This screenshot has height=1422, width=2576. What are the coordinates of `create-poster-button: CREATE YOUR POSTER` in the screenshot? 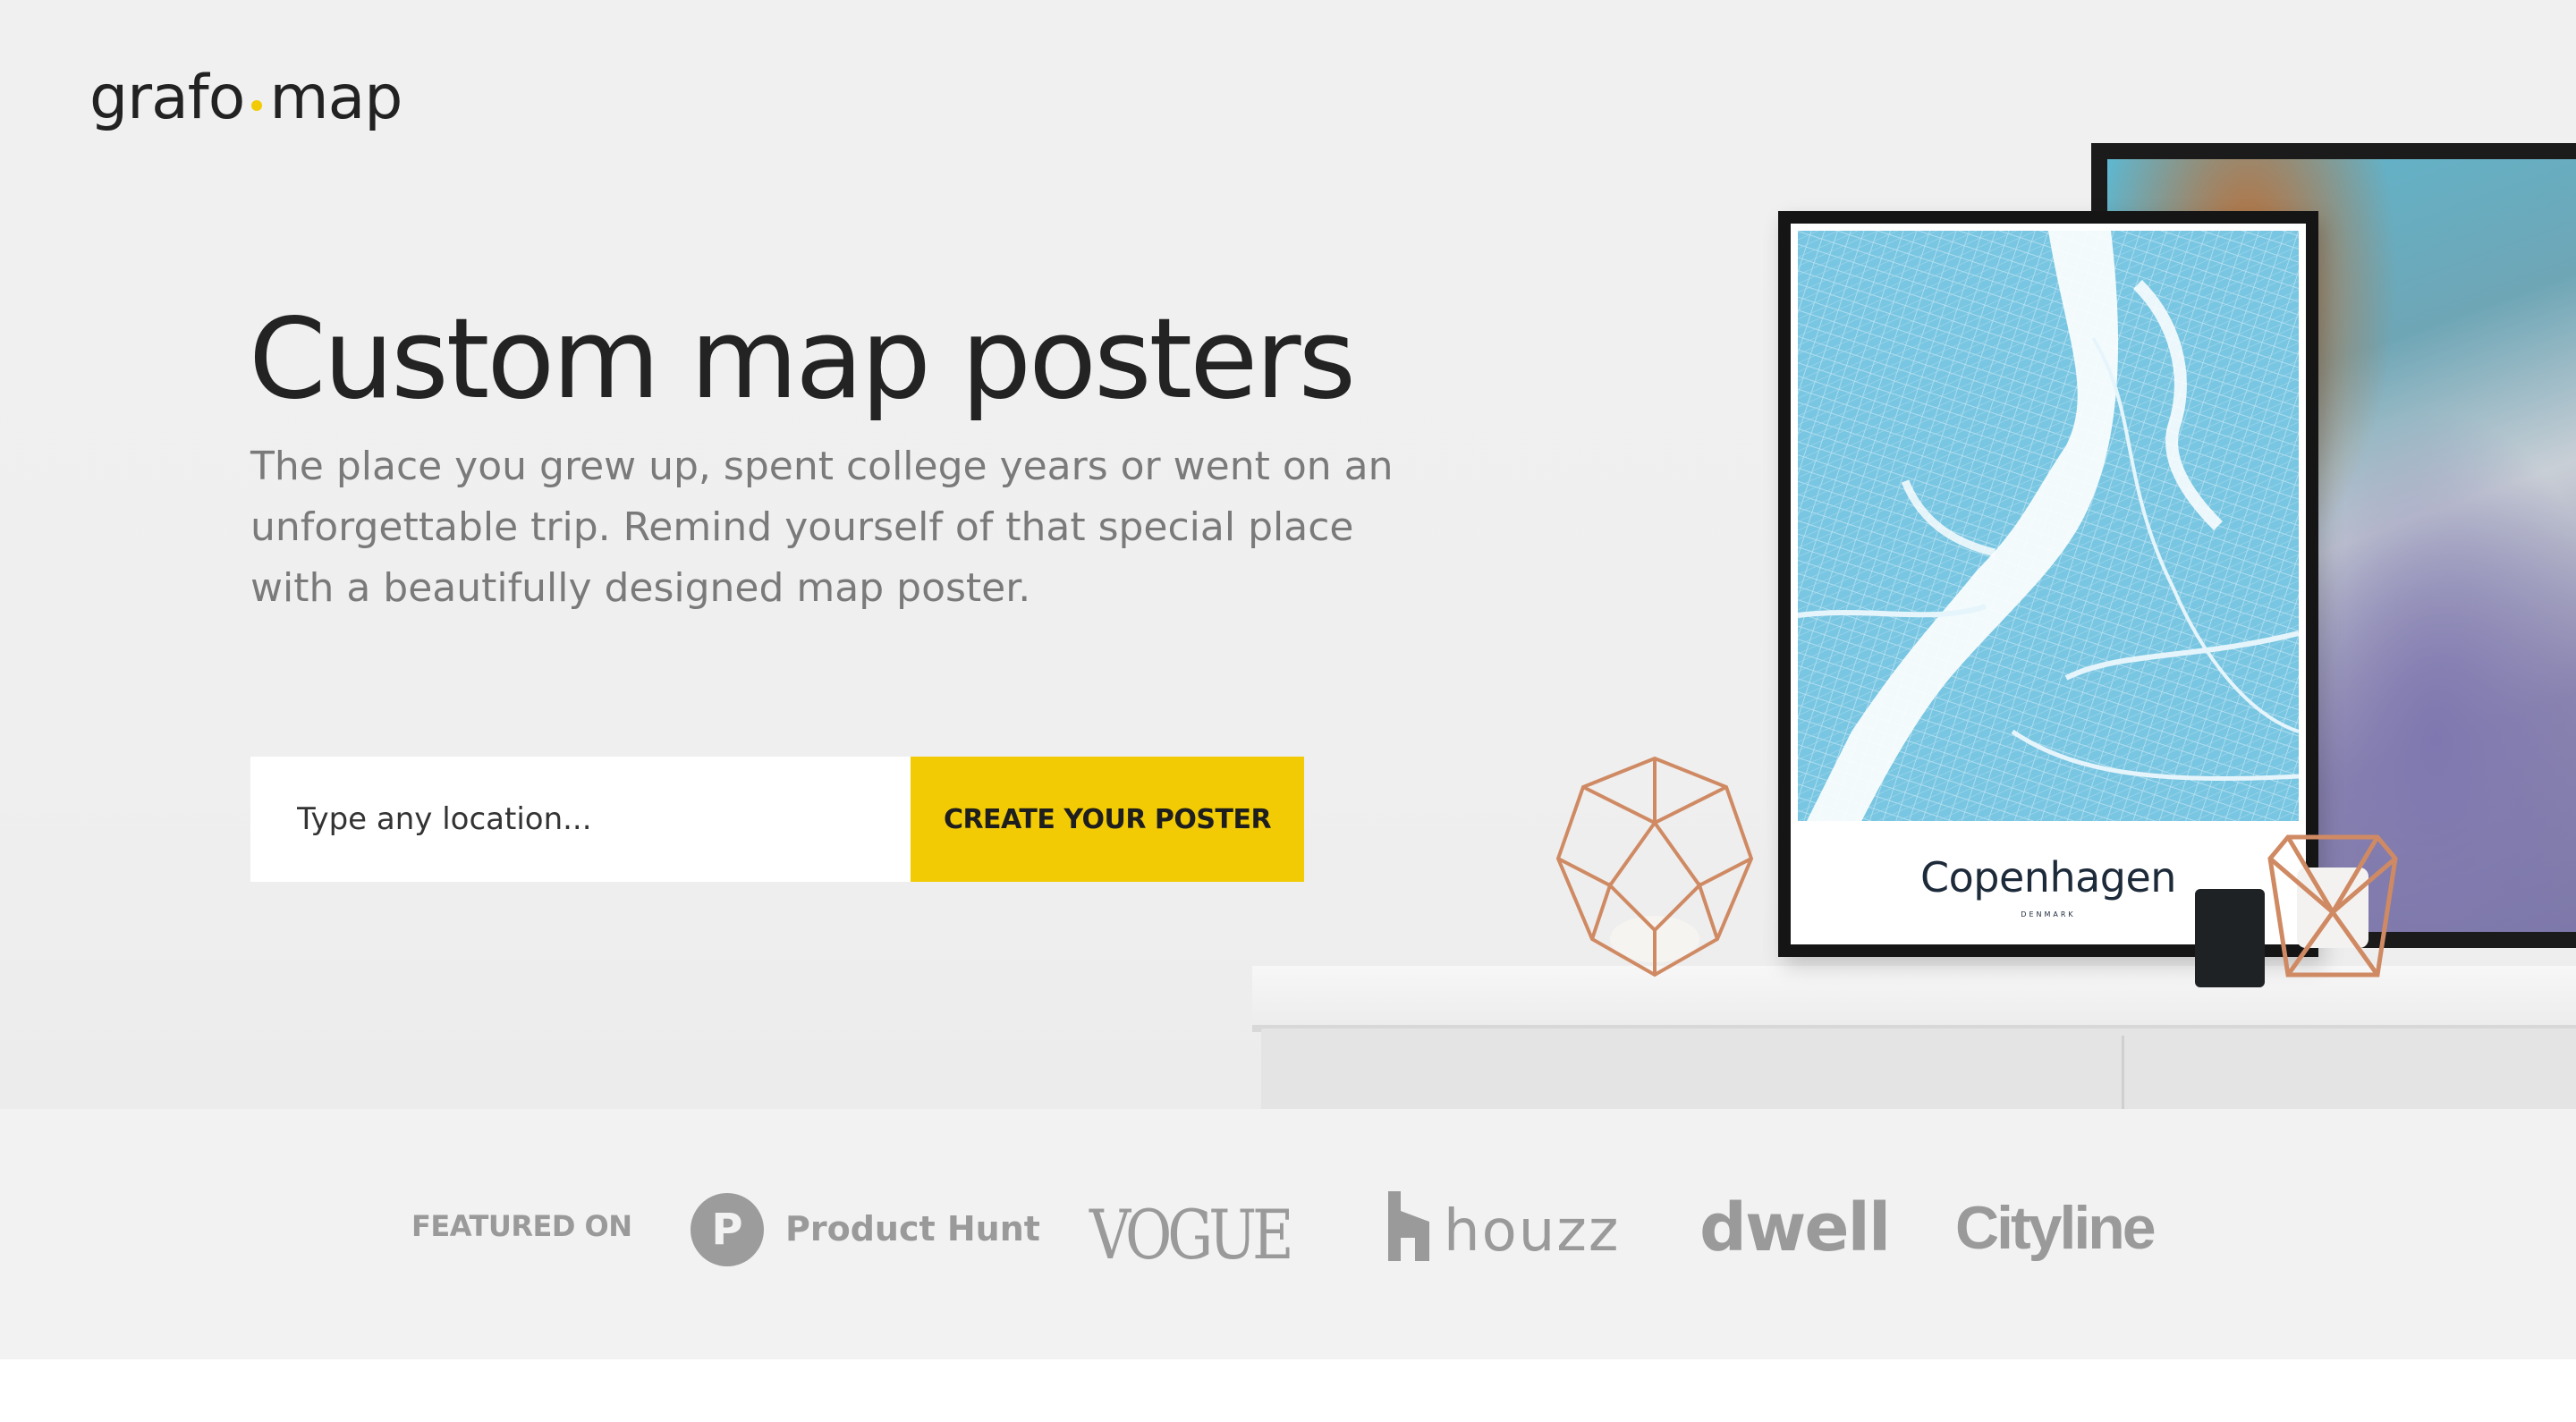 It's located at (1107, 819).